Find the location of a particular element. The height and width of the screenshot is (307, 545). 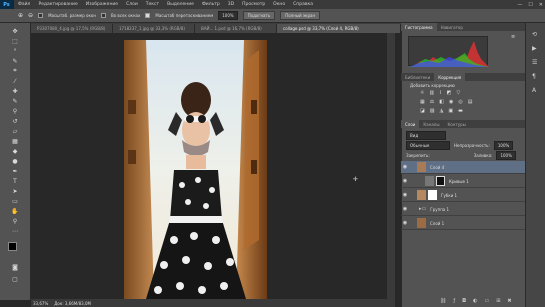

hand-tool-icon: ✋ is located at coordinates (15, 211).